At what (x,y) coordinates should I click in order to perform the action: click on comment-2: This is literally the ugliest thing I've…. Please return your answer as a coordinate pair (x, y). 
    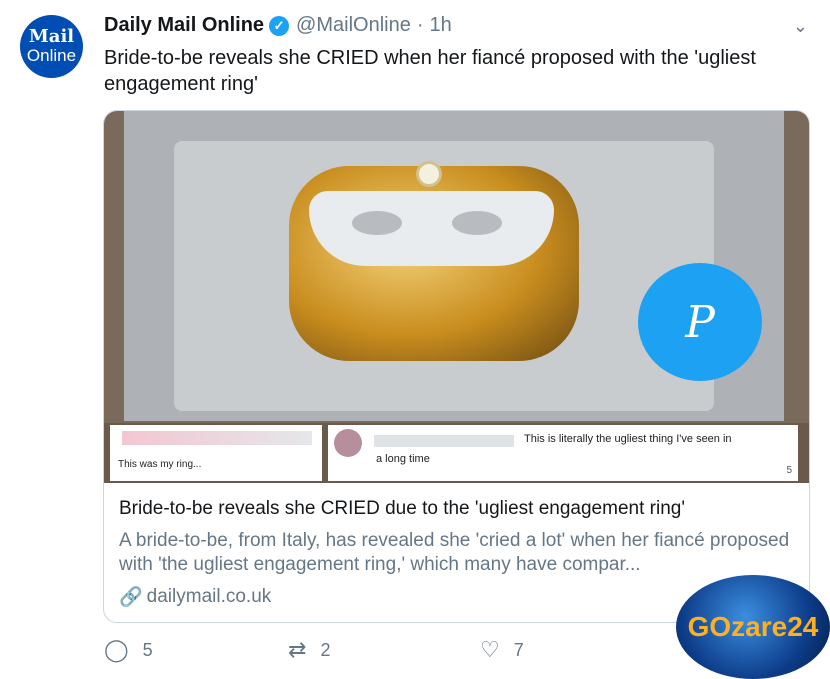
    Looking at the image, I should click on (563, 453).